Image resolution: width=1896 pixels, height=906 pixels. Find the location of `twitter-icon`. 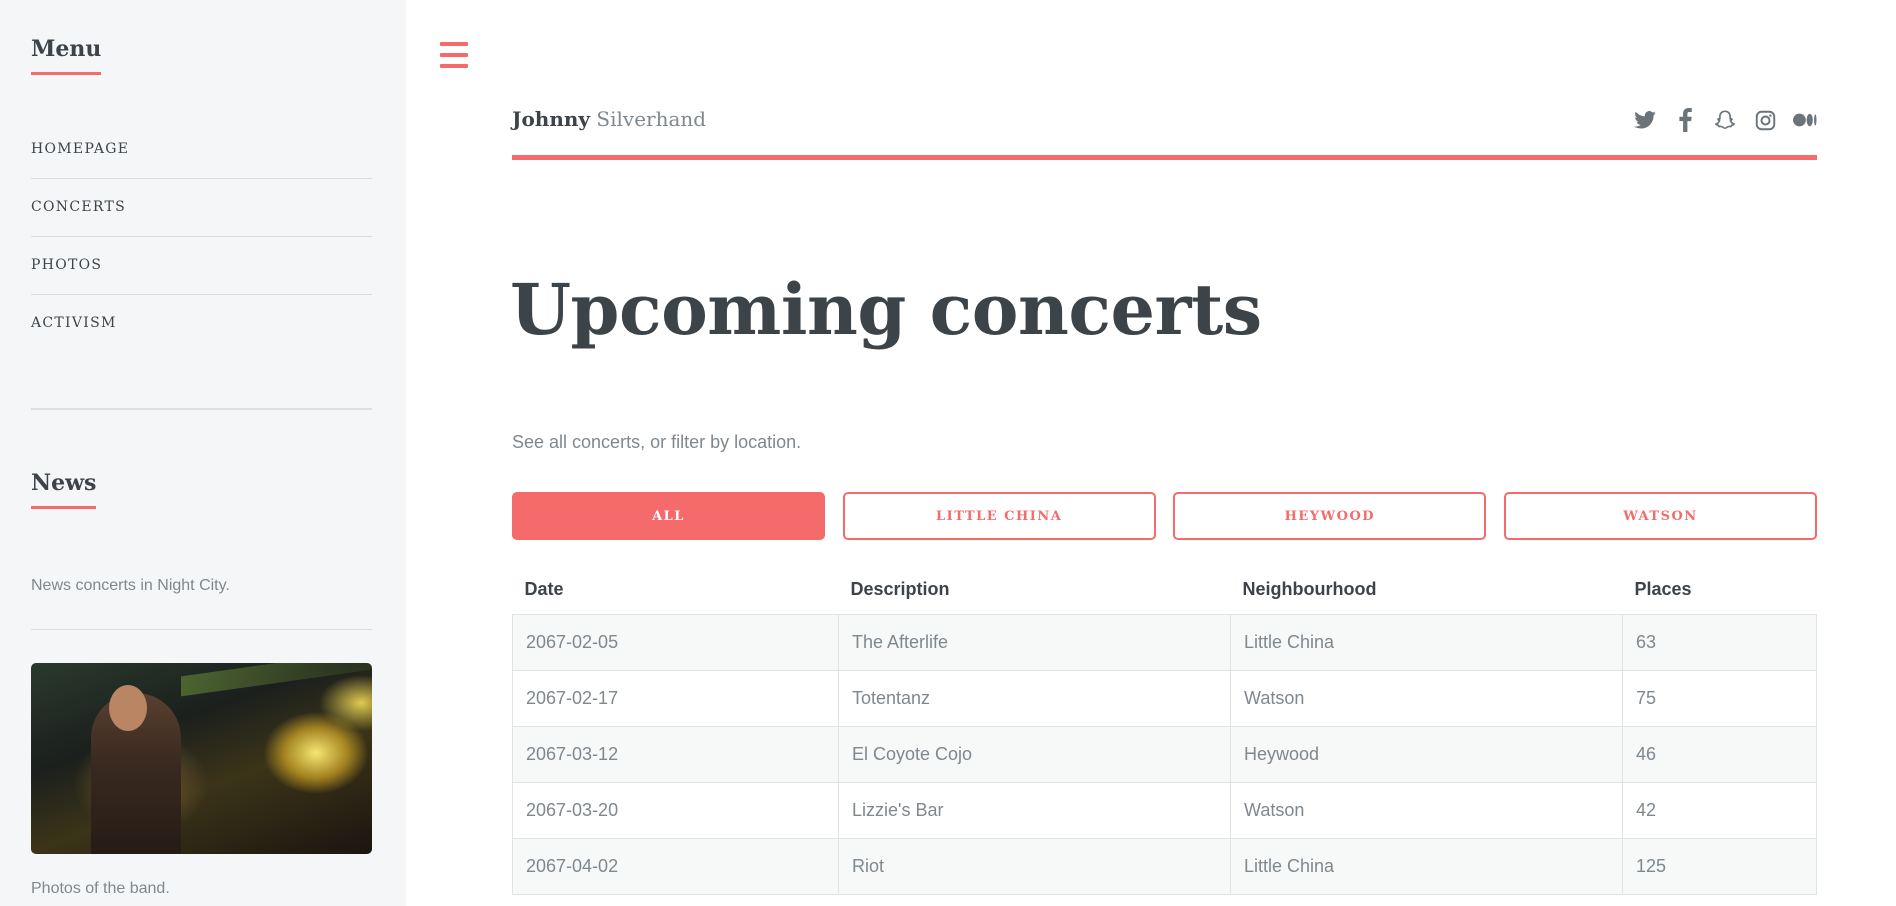

twitter-icon is located at coordinates (1645, 120).